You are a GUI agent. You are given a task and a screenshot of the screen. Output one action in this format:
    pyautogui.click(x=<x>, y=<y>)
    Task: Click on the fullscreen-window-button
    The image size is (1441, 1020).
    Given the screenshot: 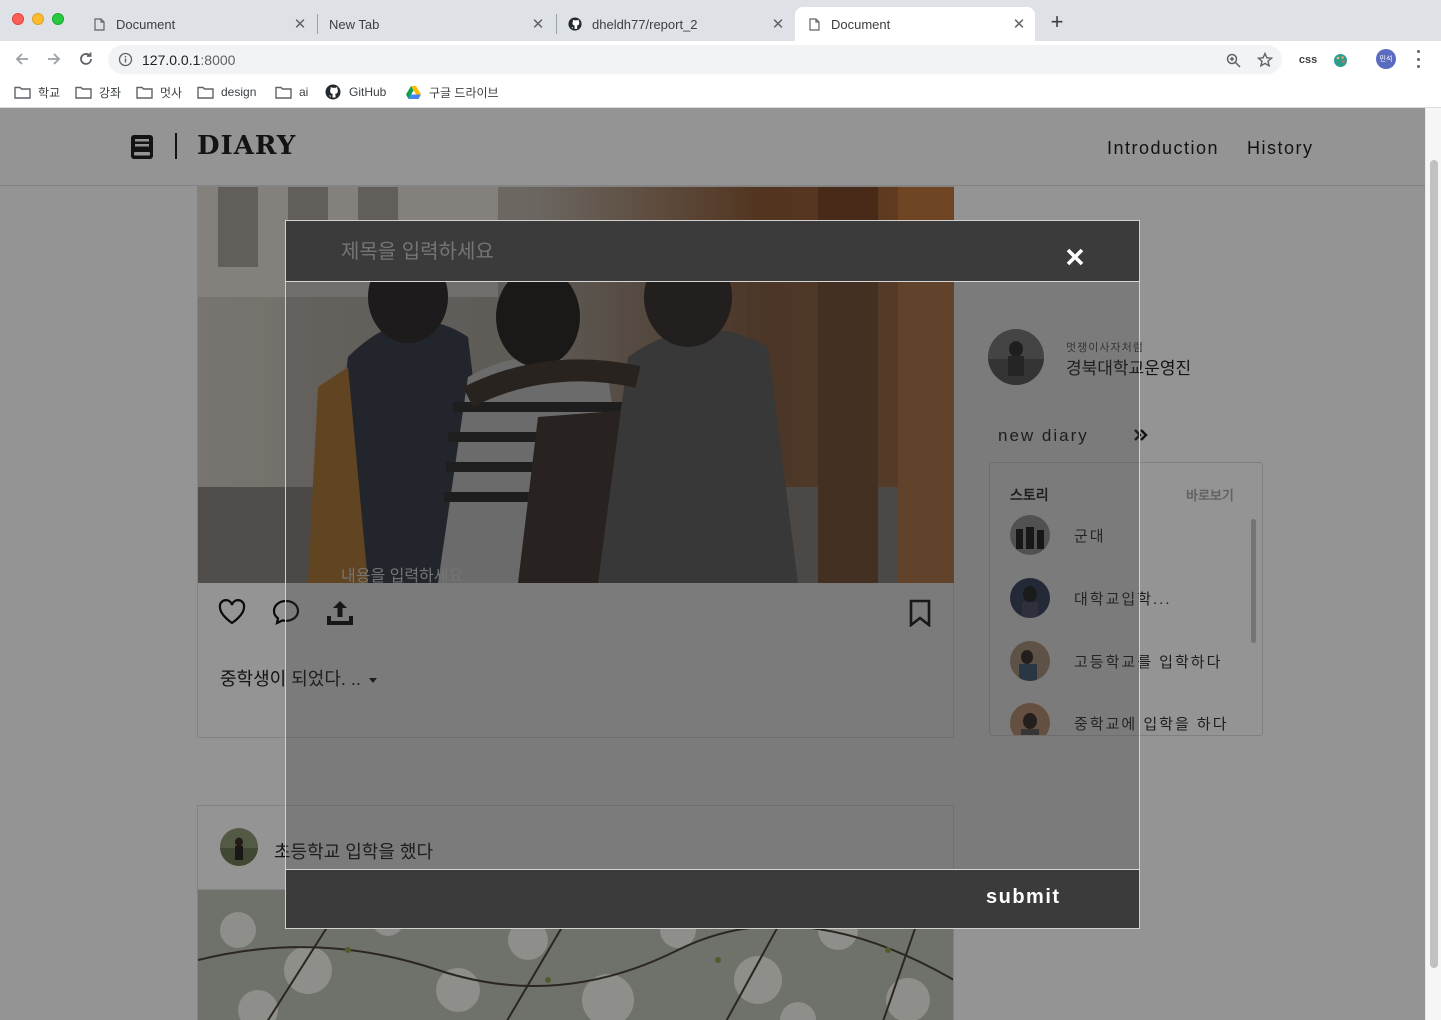 What is the action you would take?
    pyautogui.click(x=58, y=19)
    